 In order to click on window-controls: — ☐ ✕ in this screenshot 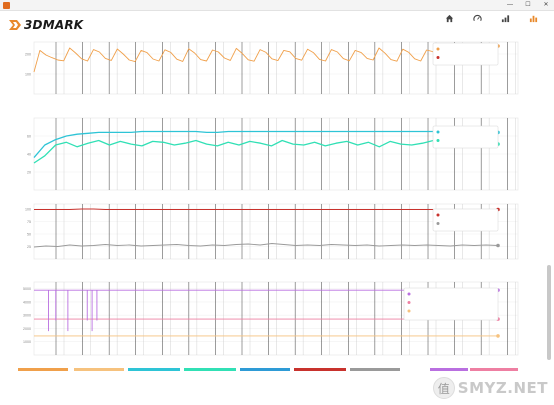, I will do `click(528, 5)`.